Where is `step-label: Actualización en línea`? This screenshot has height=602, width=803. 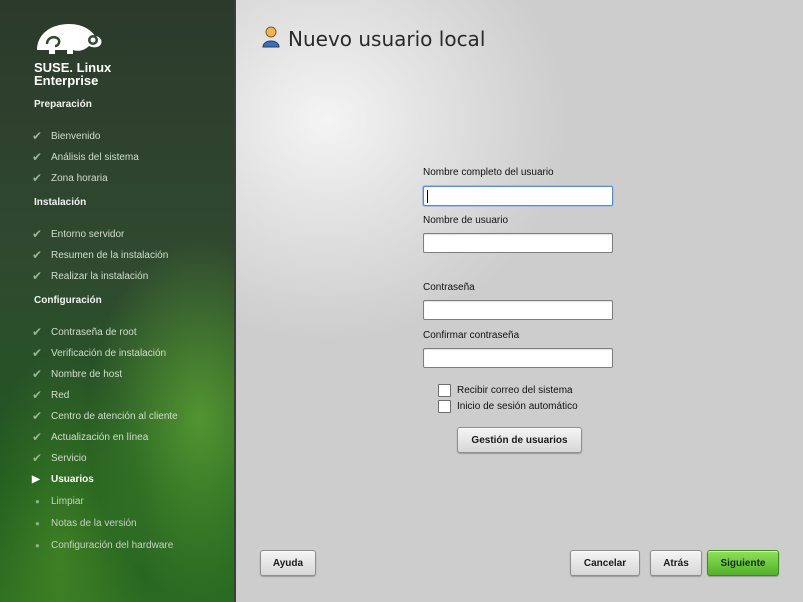 step-label: Actualización en línea is located at coordinates (100, 437).